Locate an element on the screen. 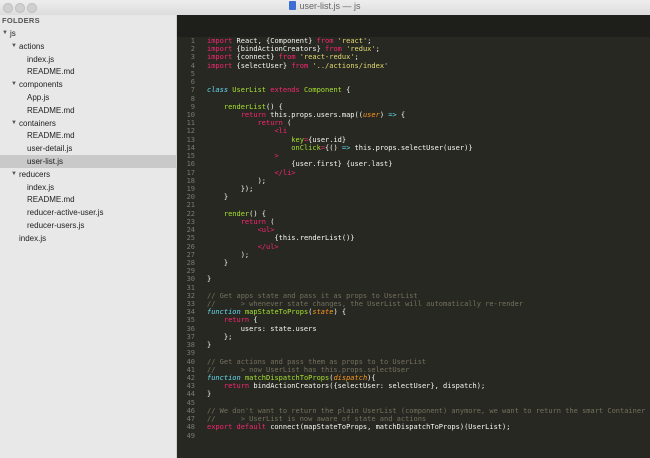 The width and height of the screenshot is (650, 458). folder-item: ▼ containers is located at coordinates (88, 123).